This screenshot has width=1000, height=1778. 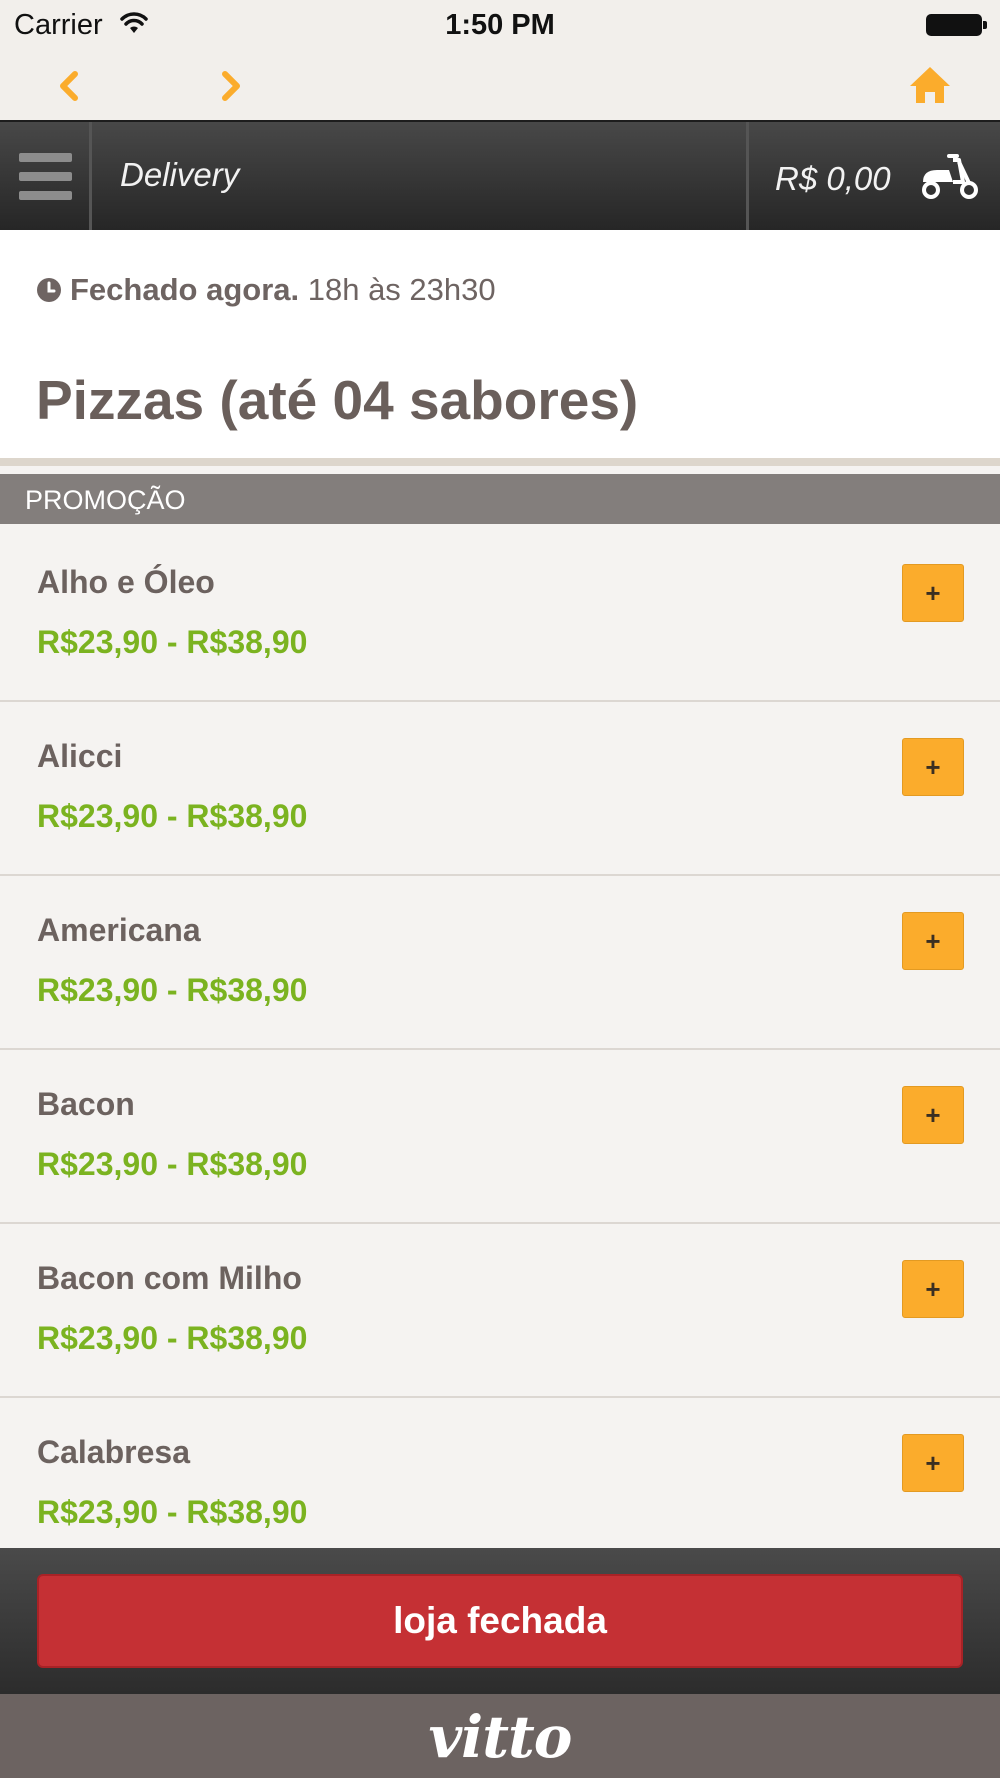 What do you see at coordinates (833, 178) in the screenshot?
I see `cart-total: R$ 0,00` at bounding box center [833, 178].